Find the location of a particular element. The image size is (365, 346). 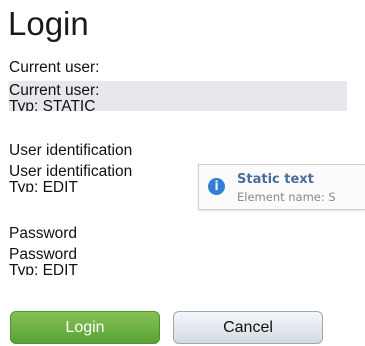

tooltip-subtitle: Element name: S is located at coordinates (286, 197).